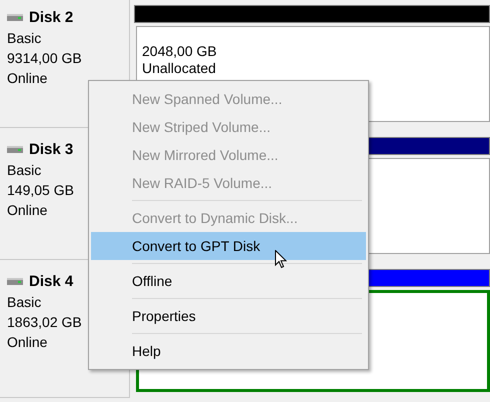 This screenshot has width=490, height=402. Describe the element at coordinates (179, 68) in the screenshot. I see `volume-status: Unallocated` at that location.